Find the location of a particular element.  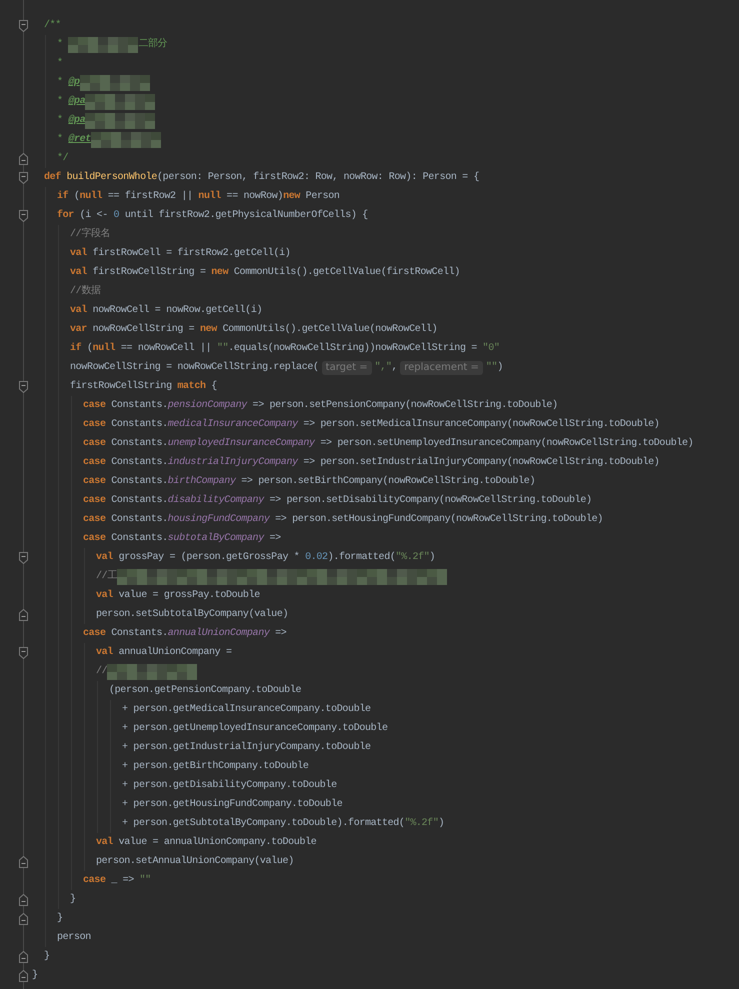

code-line: /** is located at coordinates (52, 25).